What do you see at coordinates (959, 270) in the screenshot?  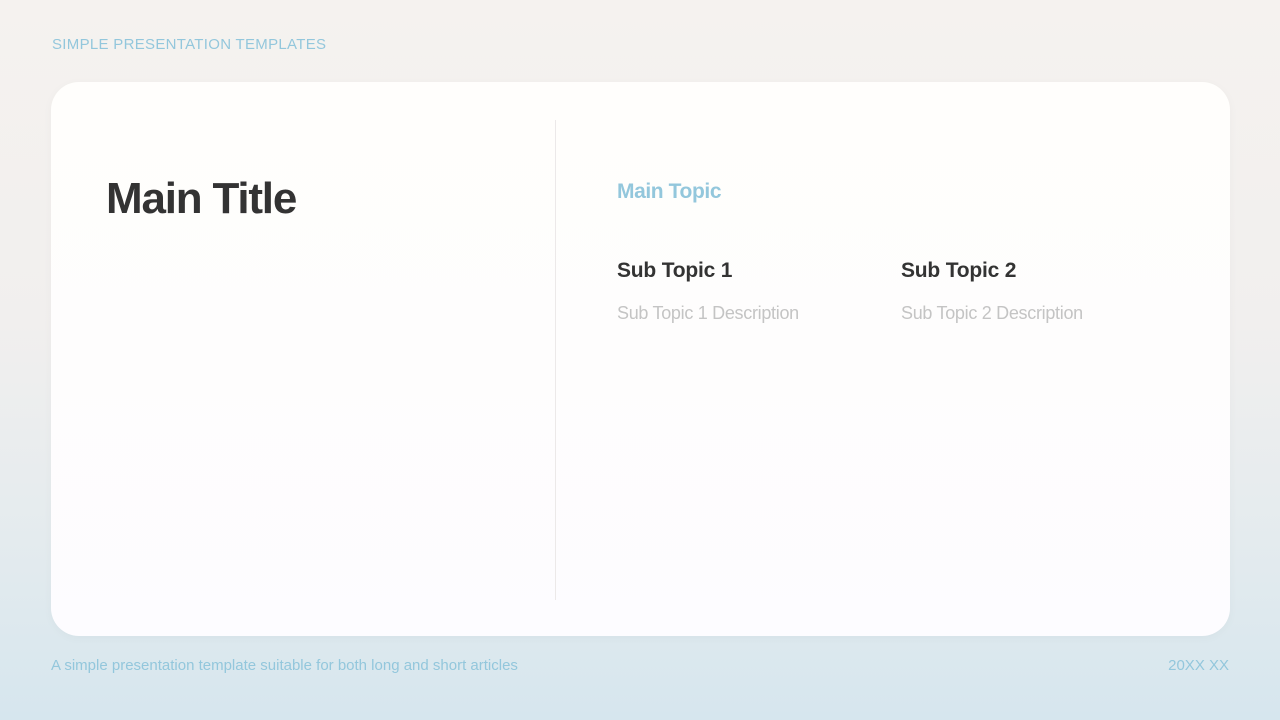 I see `sub-topic-2-title: Sub Topic 2` at bounding box center [959, 270].